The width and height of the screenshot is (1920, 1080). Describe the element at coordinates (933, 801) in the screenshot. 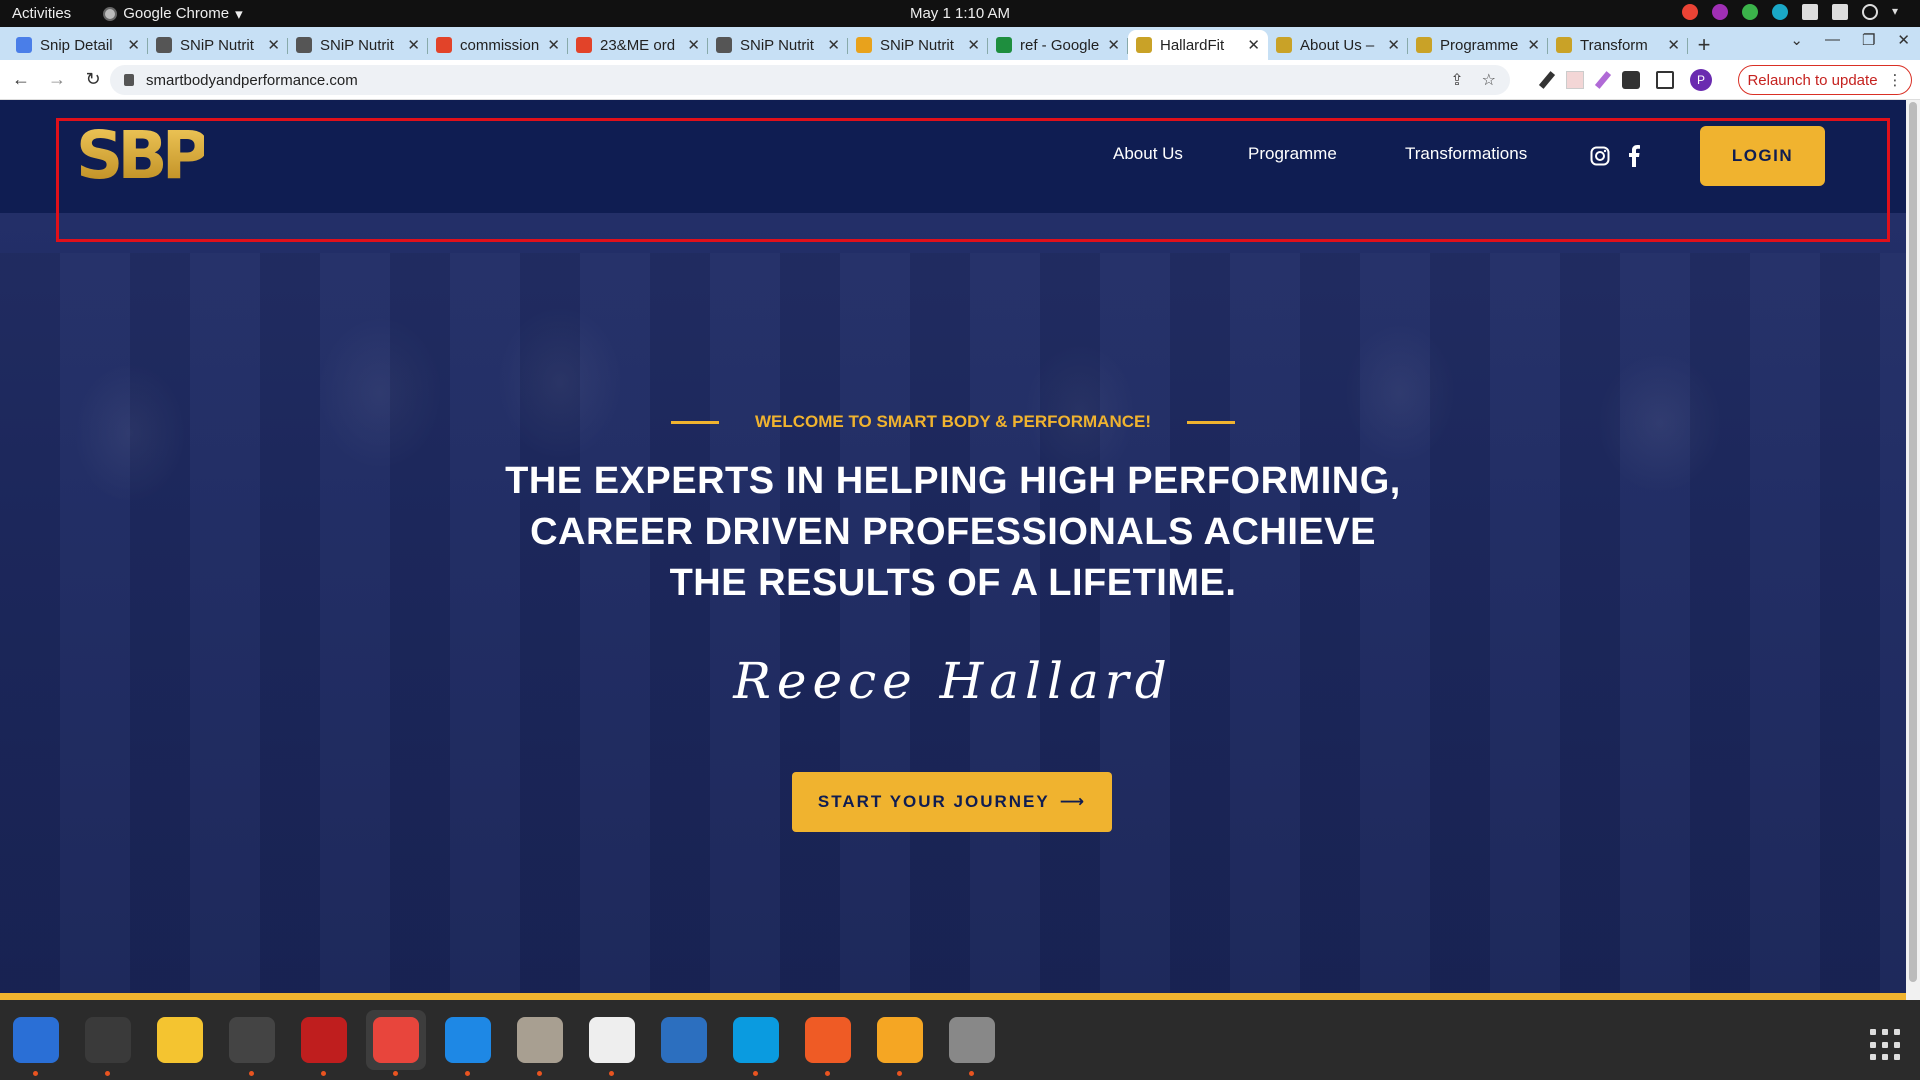

I see `cta-label: START YOUR JOURNEY` at that location.